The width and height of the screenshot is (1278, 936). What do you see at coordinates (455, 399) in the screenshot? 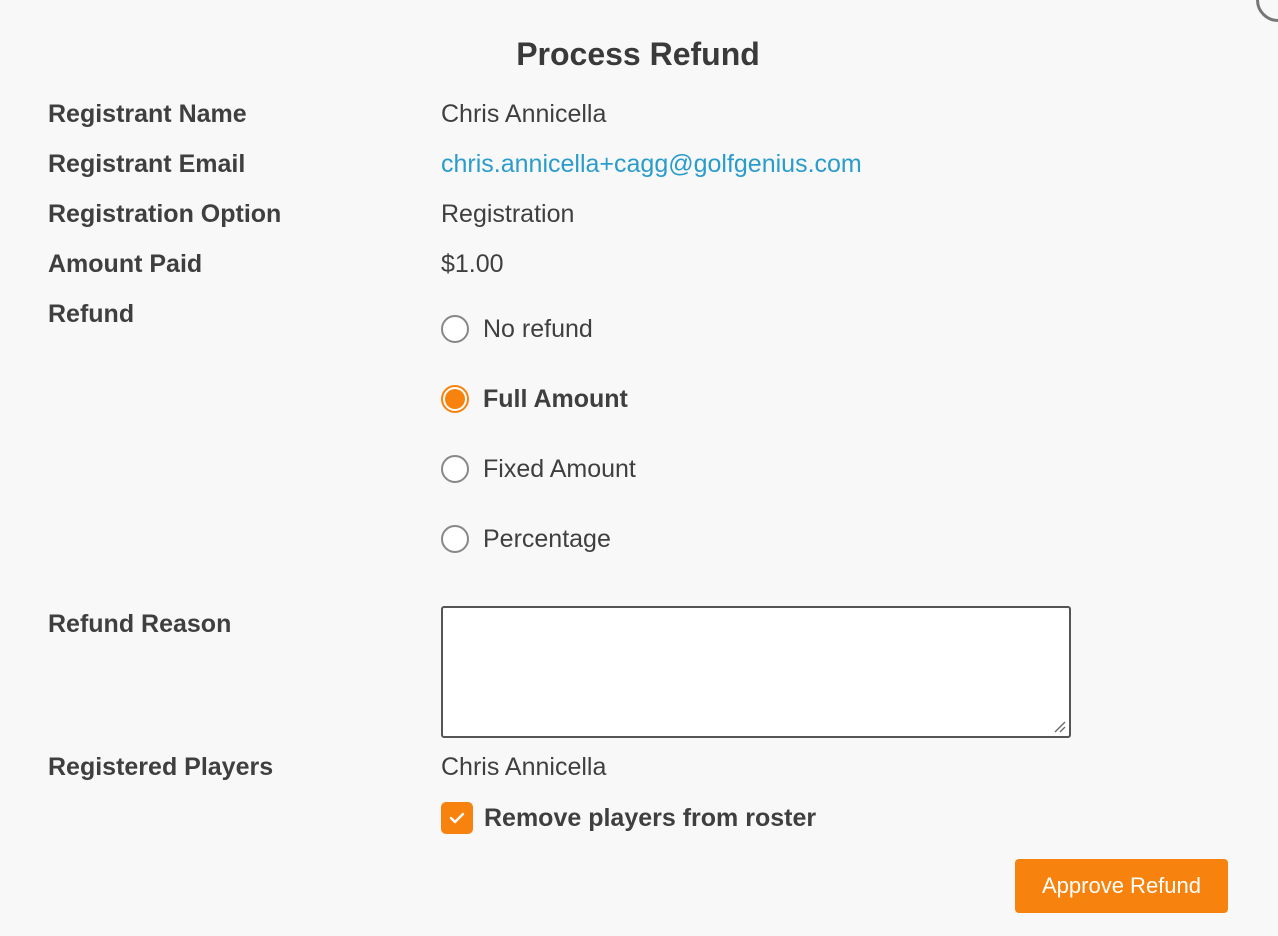
I see `radio-button-selected` at bounding box center [455, 399].